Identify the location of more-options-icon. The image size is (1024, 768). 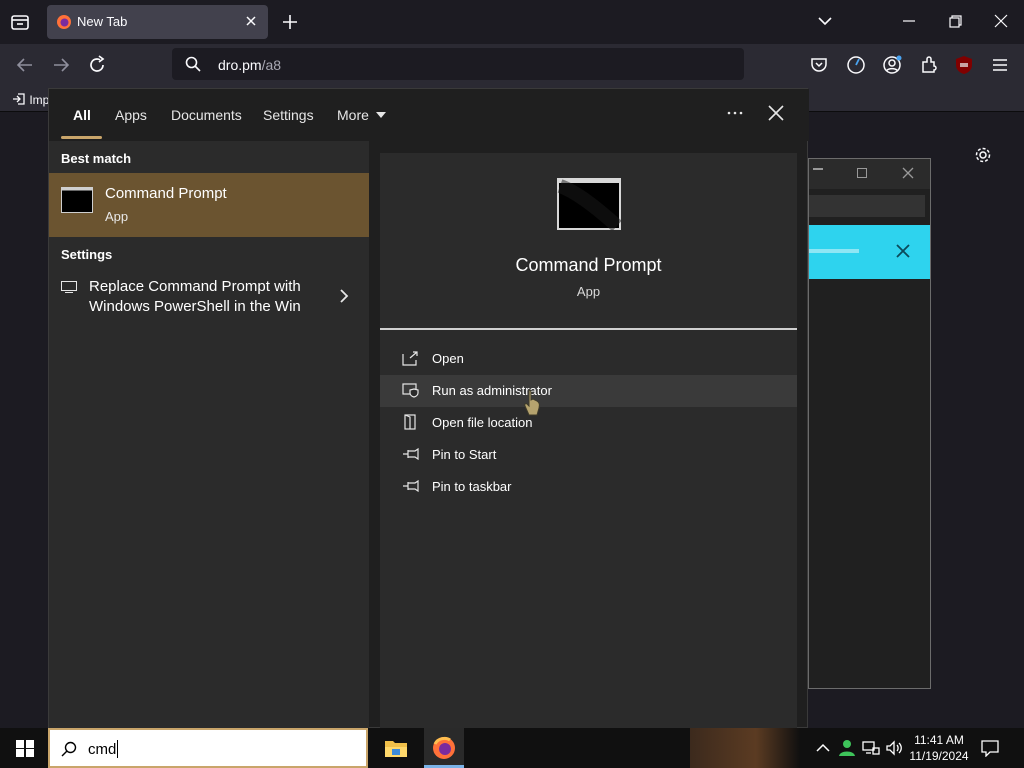
(735, 113).